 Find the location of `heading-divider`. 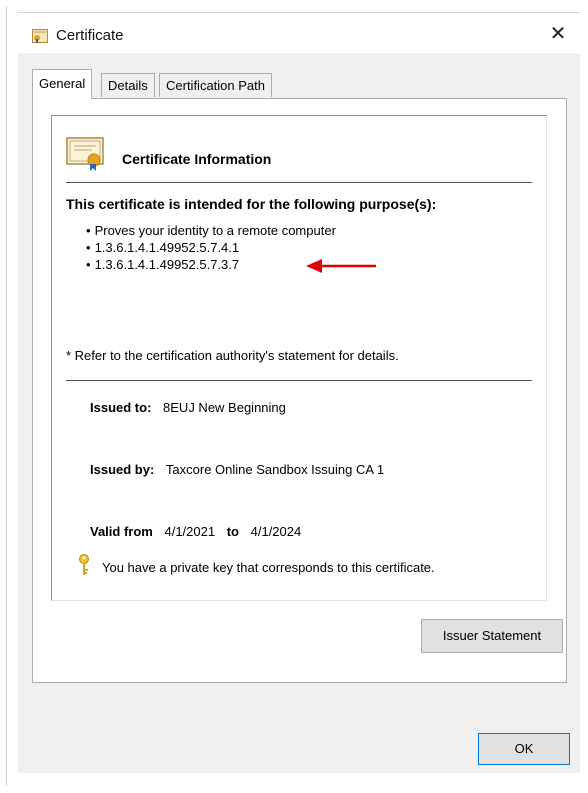

heading-divider is located at coordinates (299, 182).